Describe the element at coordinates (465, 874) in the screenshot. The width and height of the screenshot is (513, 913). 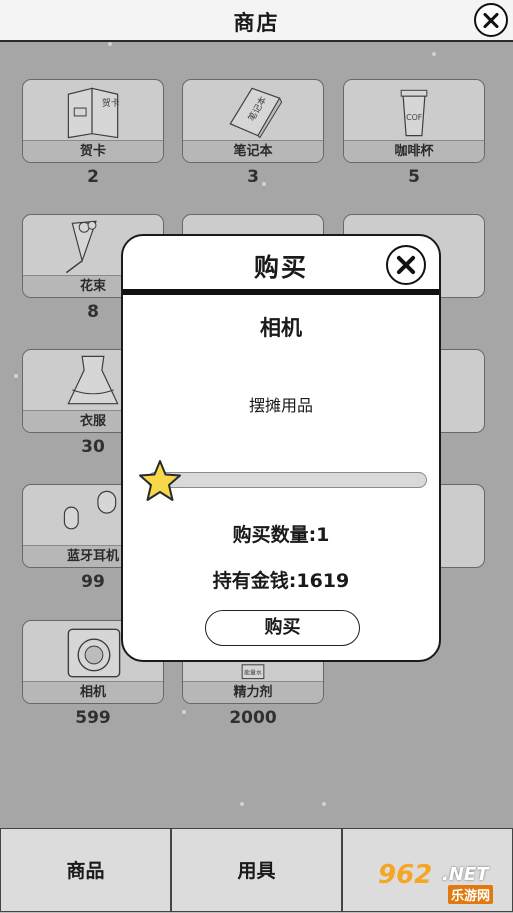
I see `watermark-net: .NET` at that location.